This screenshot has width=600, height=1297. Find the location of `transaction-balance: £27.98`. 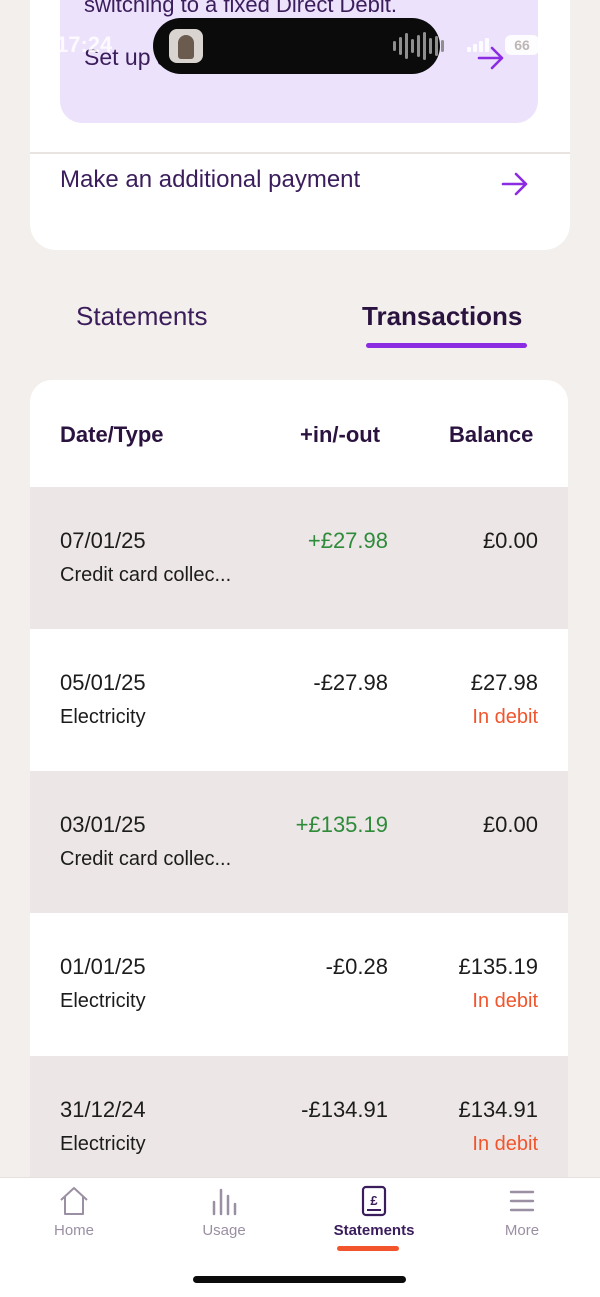

transaction-balance: £27.98 is located at coordinates (504, 682).